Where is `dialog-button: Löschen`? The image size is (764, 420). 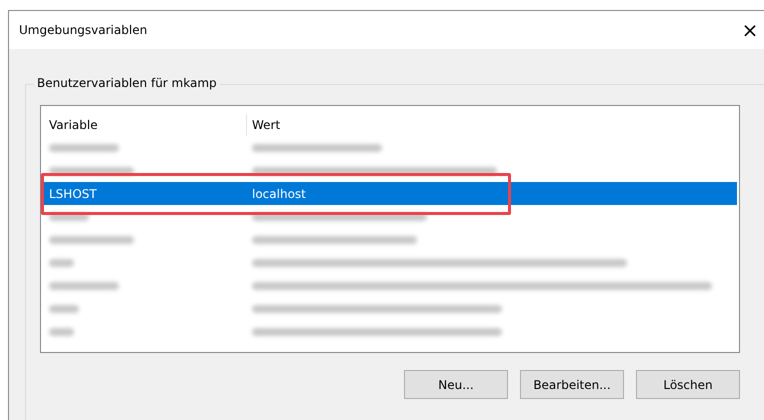
dialog-button: Löschen is located at coordinates (688, 384).